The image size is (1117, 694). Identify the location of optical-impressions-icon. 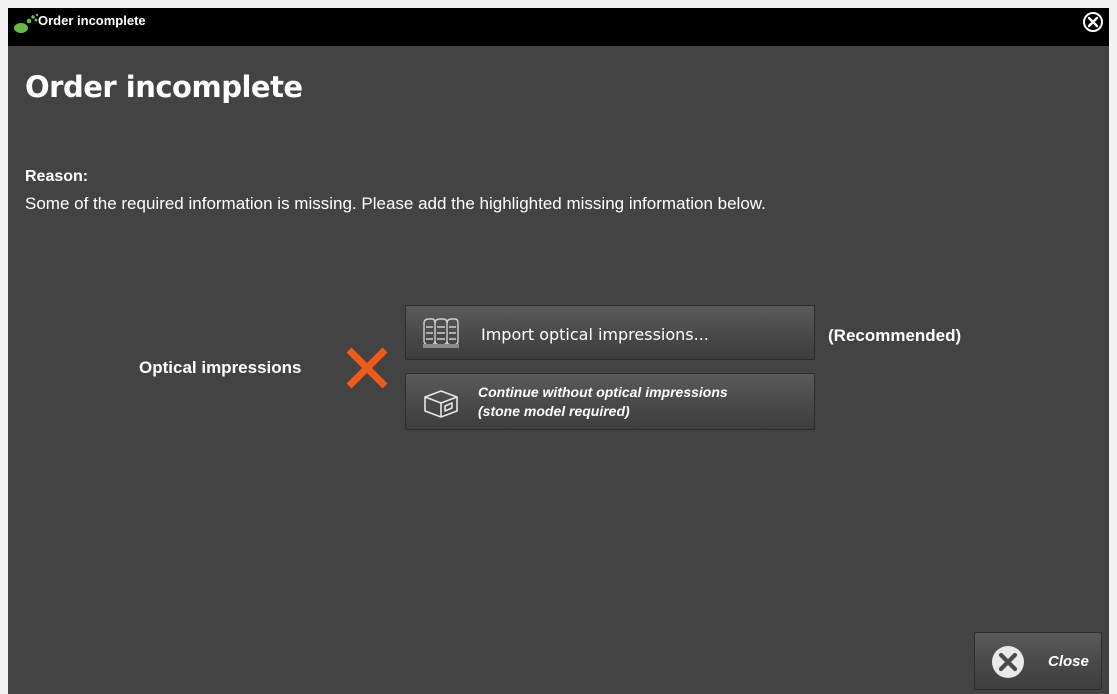
(441, 333).